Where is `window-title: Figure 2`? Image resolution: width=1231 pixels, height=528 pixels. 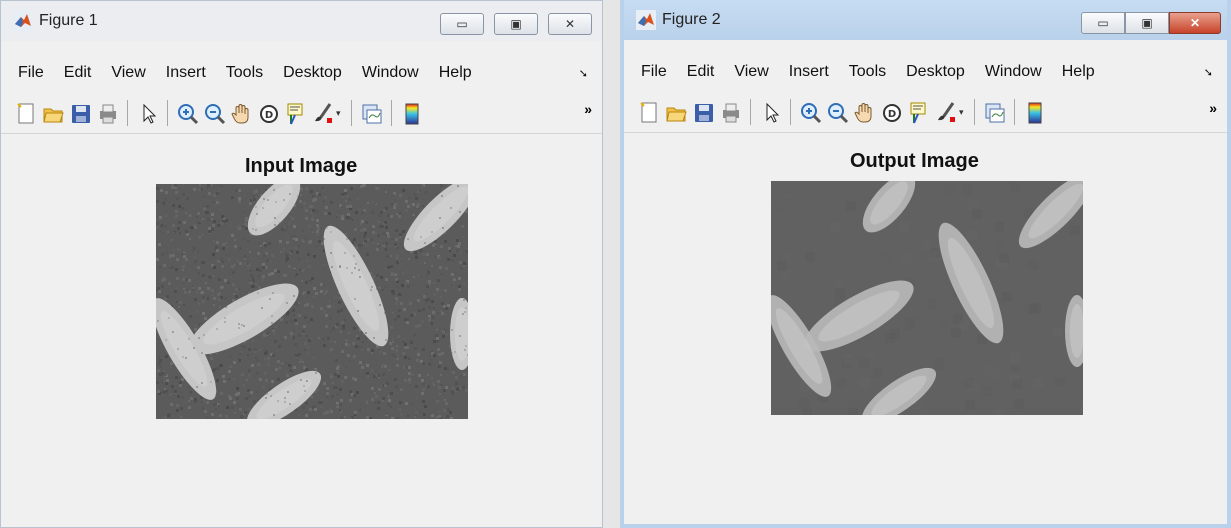 window-title: Figure 2 is located at coordinates (691, 19).